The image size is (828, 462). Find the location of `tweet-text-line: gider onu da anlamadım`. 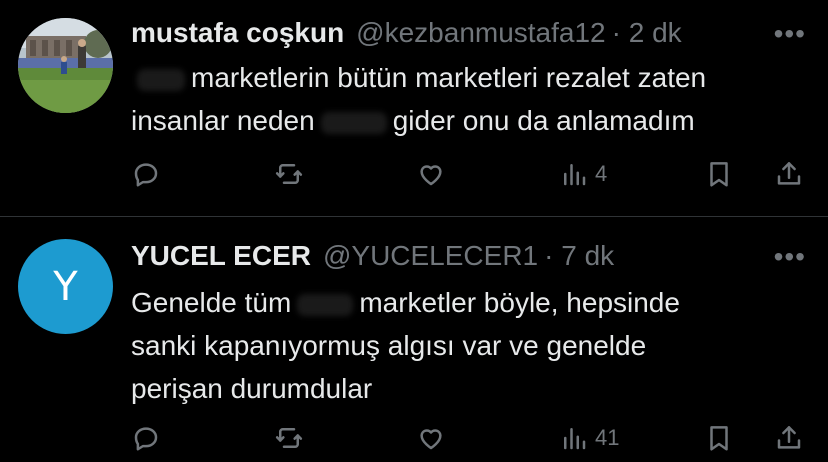

tweet-text-line: gider onu da anlamadım is located at coordinates (543, 120).